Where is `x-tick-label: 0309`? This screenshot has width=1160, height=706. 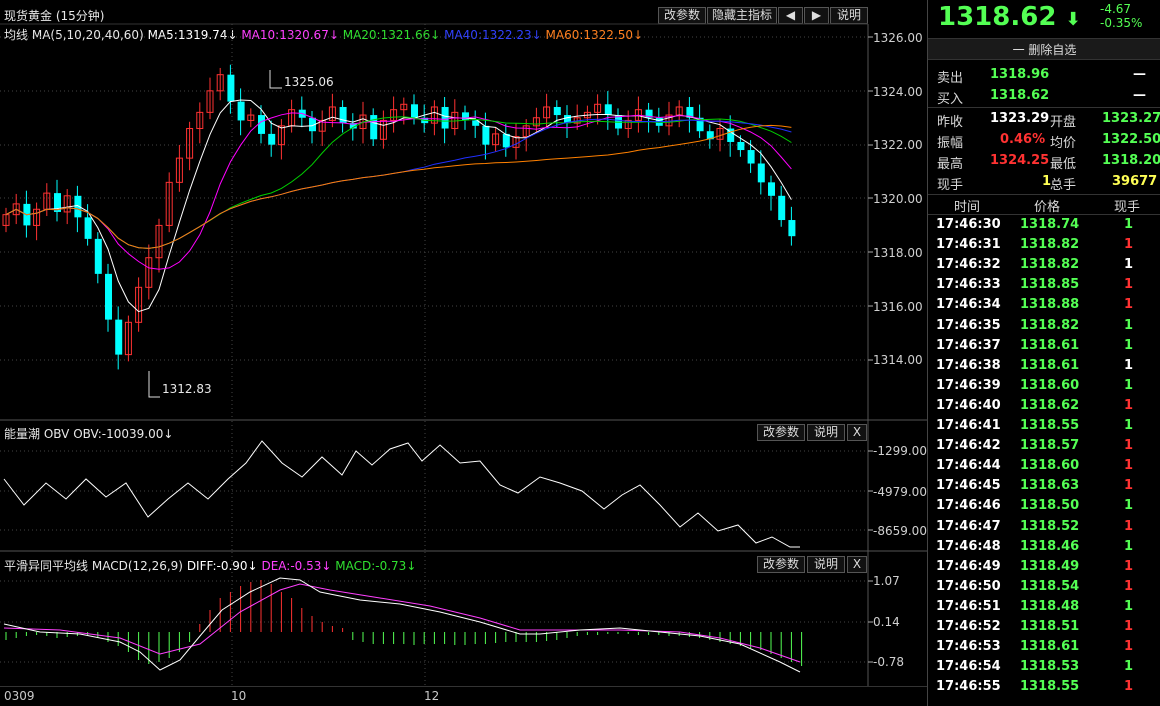
x-tick-label: 0309 is located at coordinates (19, 696).